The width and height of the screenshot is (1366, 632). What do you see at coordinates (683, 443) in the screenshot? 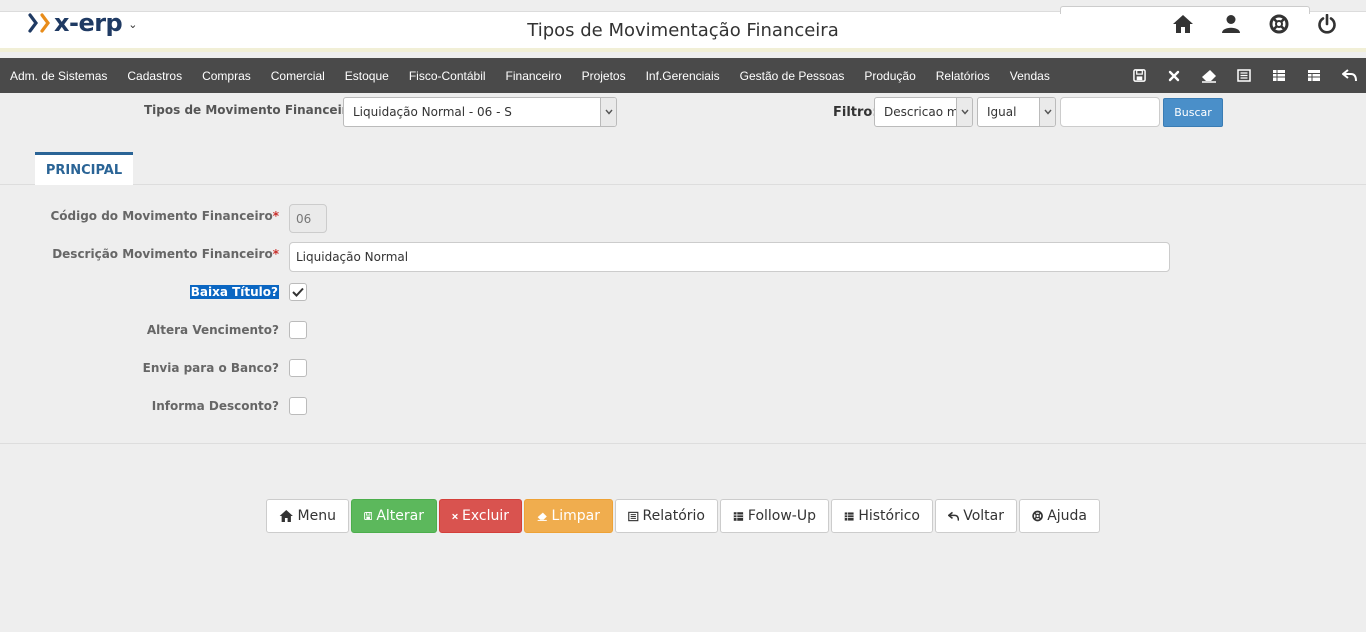
I see `section-divider` at bounding box center [683, 443].